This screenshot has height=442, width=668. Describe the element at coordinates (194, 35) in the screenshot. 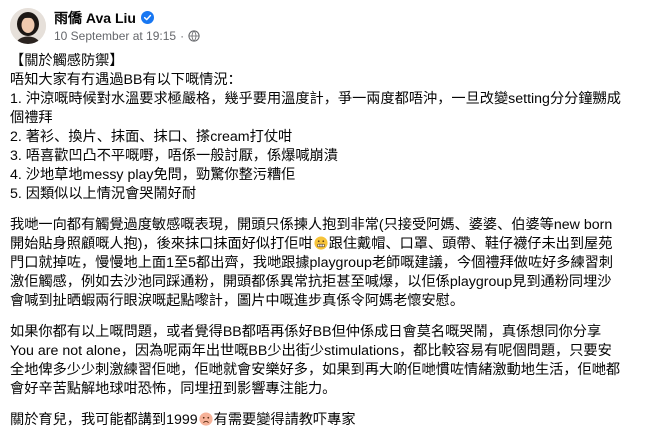

I see `globe-icon` at that location.